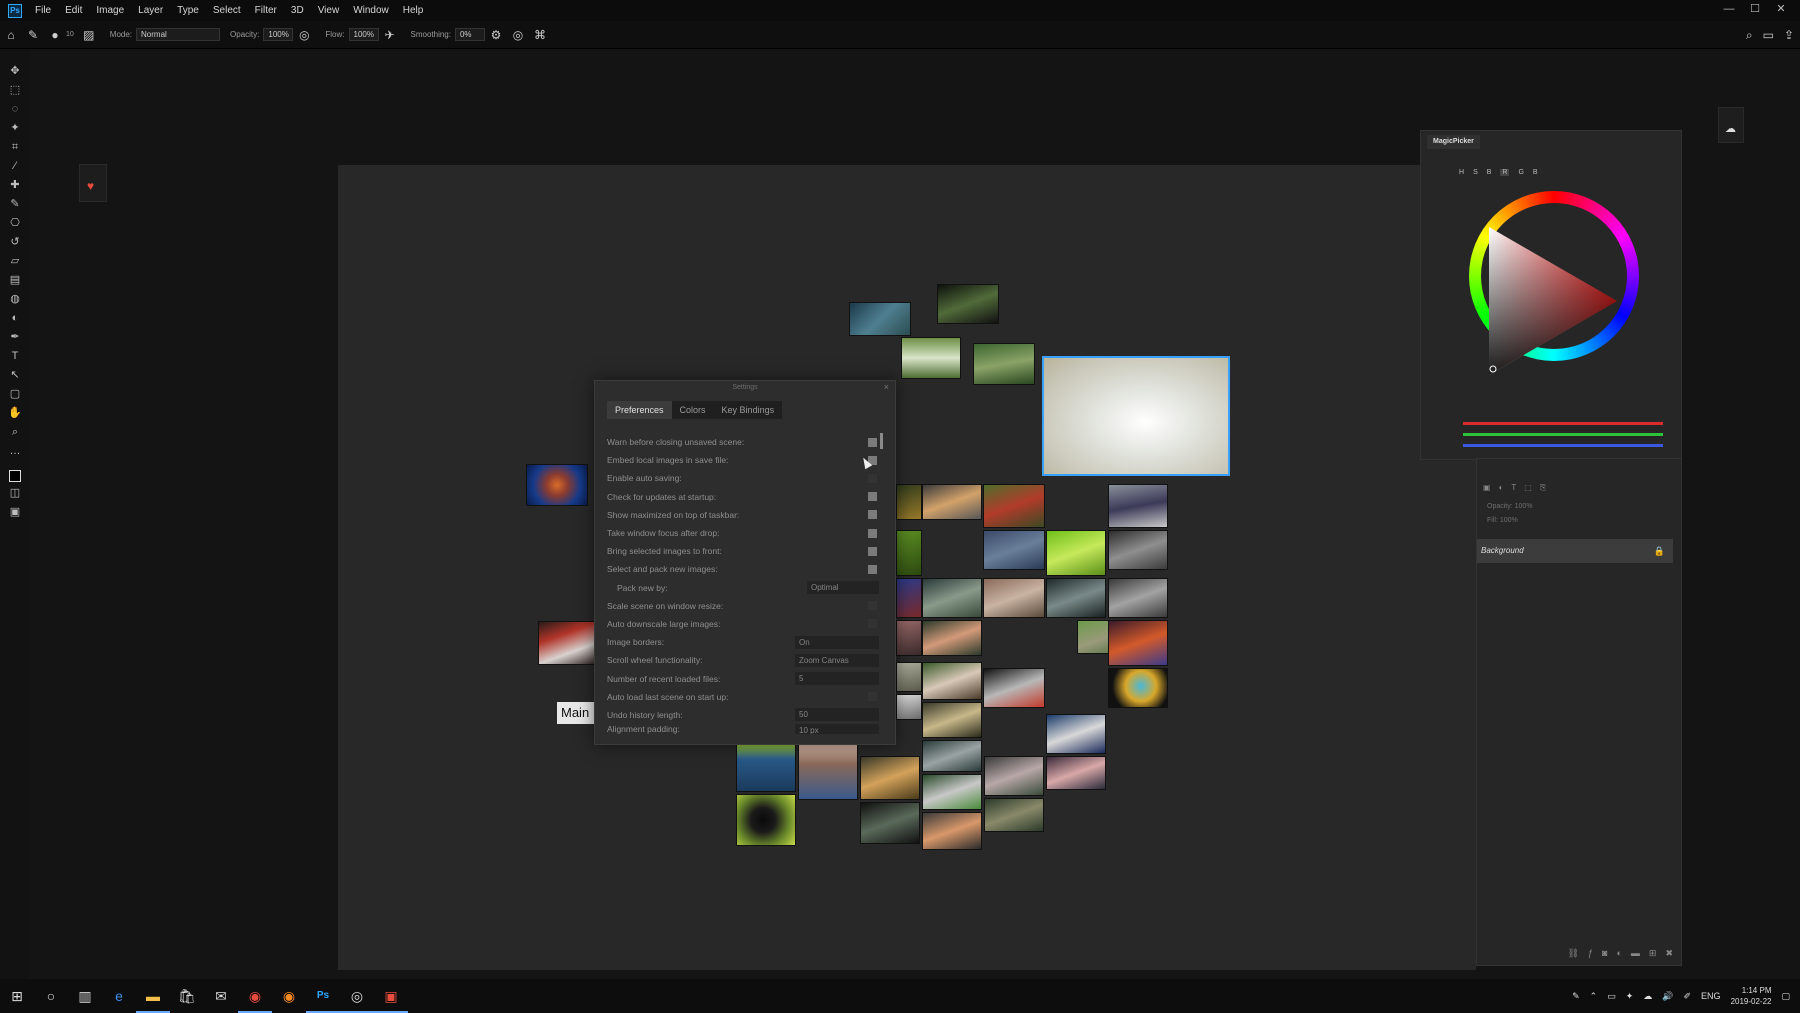 This screenshot has width=1800, height=1013. Describe the element at coordinates (363, 34) in the screenshot. I see `flow-field: 100%` at that location.